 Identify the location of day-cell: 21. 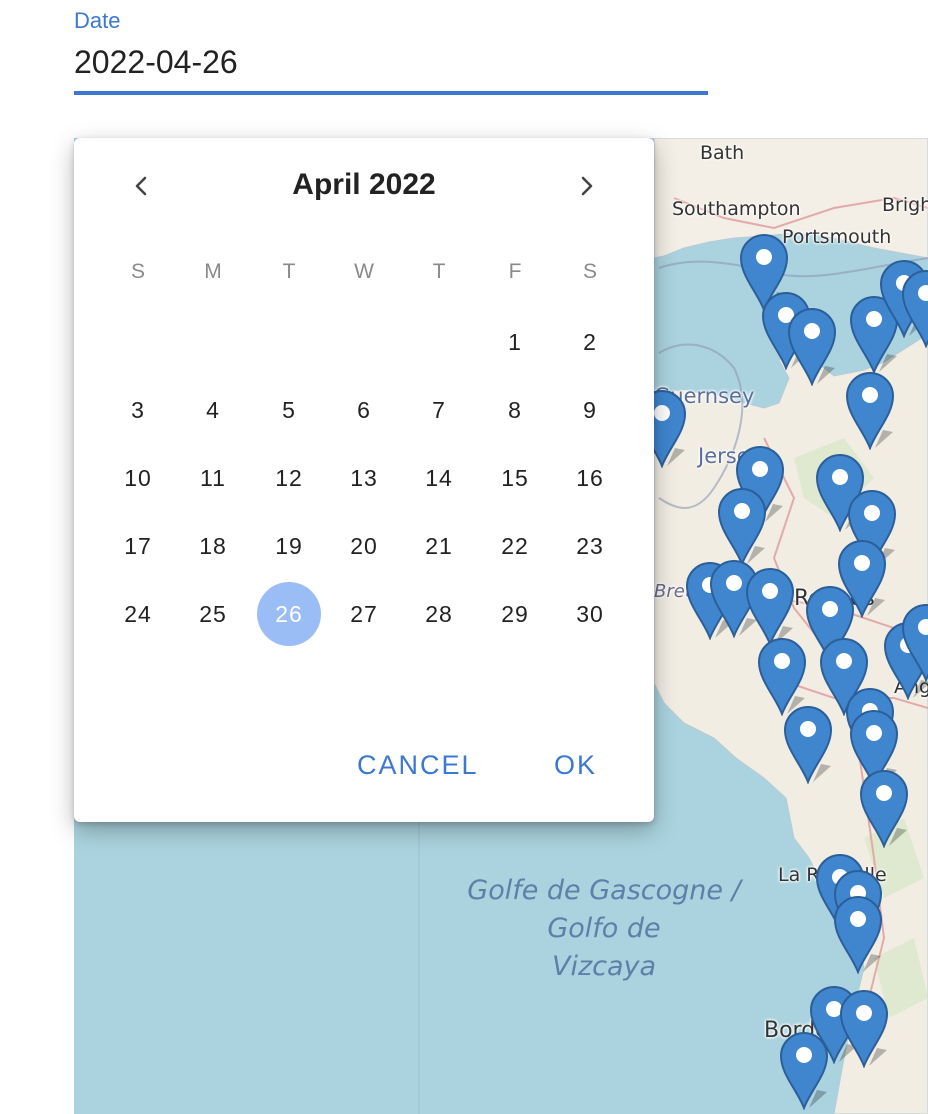
(439, 546).